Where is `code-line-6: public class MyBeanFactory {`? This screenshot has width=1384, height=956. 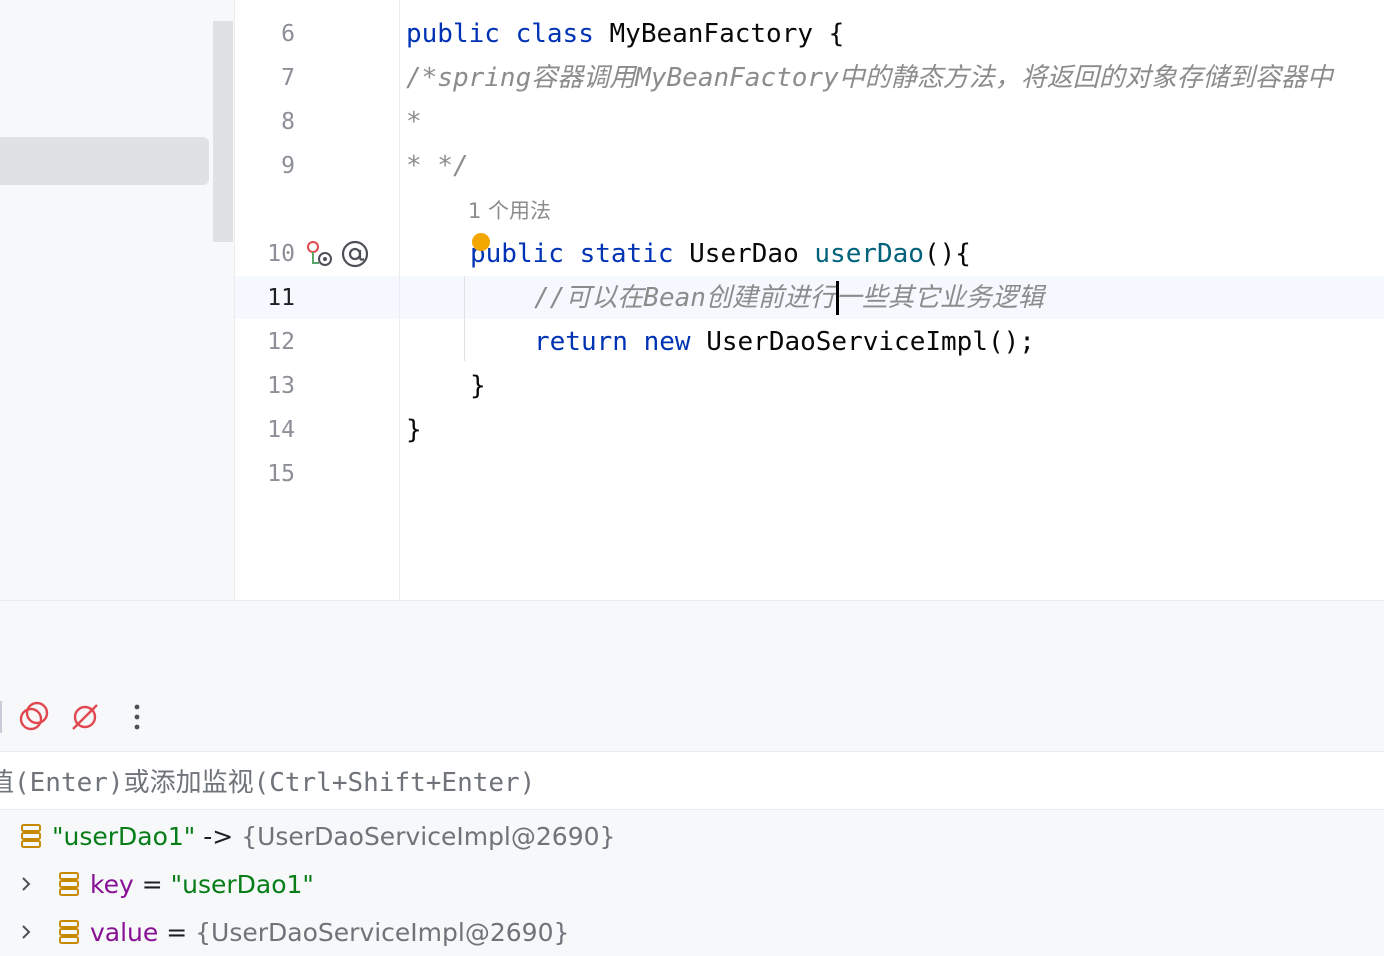 code-line-6: public class MyBeanFactory { is located at coordinates (625, 34).